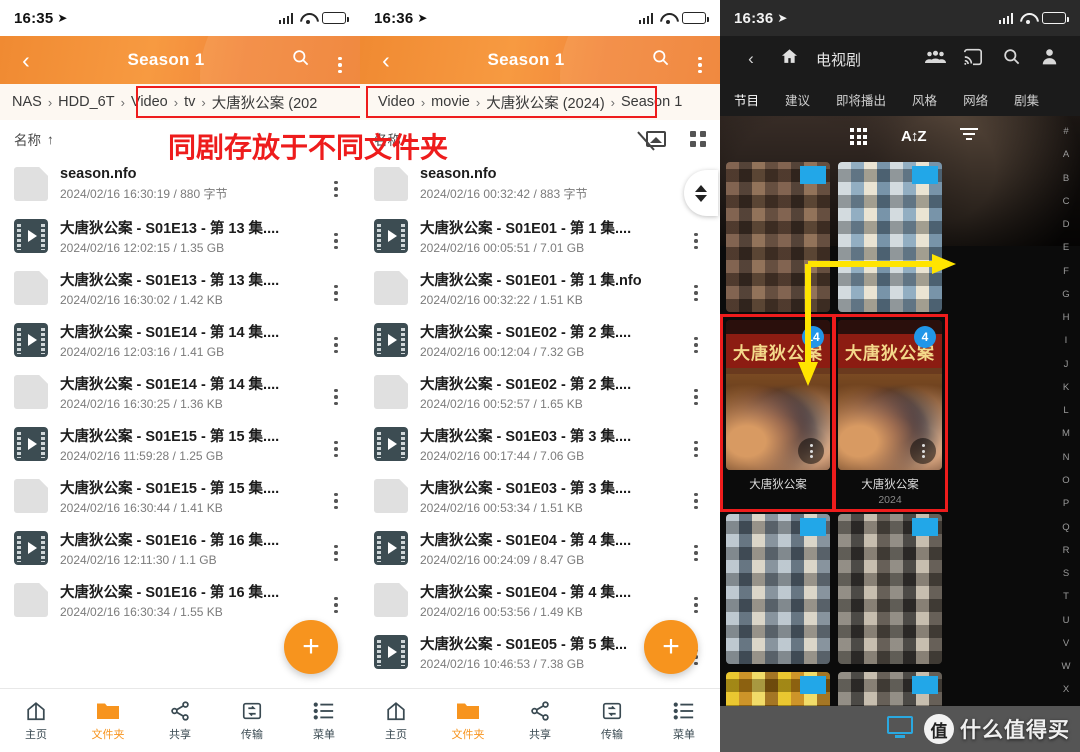 The image size is (1080, 752). I want to click on alphabet-index-letter: O, so click(1065, 480).